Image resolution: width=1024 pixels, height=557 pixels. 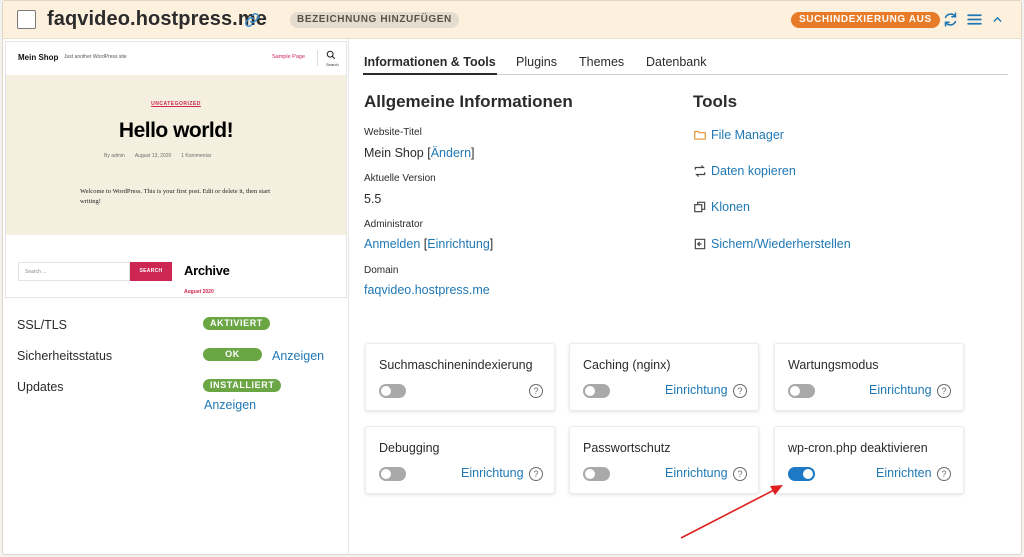 I want to click on site-title-label: Website-Titel, so click(x=393, y=132).